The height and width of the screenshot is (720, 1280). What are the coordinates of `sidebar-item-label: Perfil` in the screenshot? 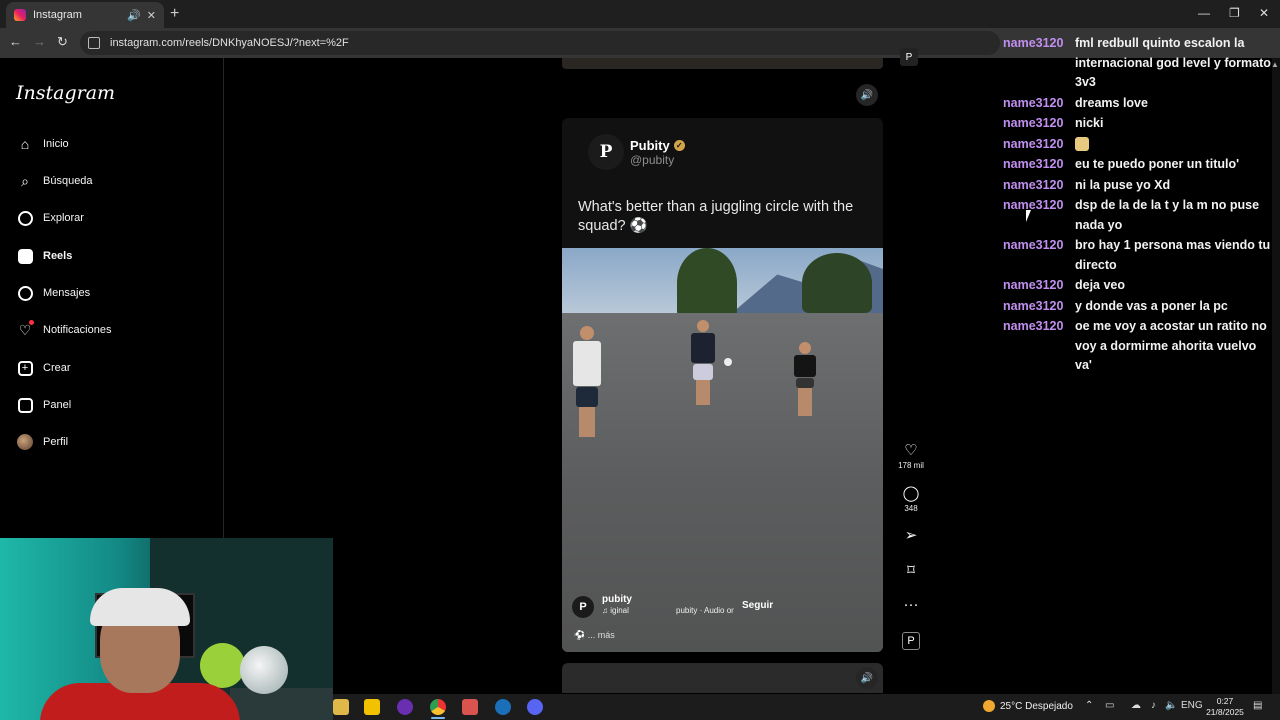 It's located at (56, 442).